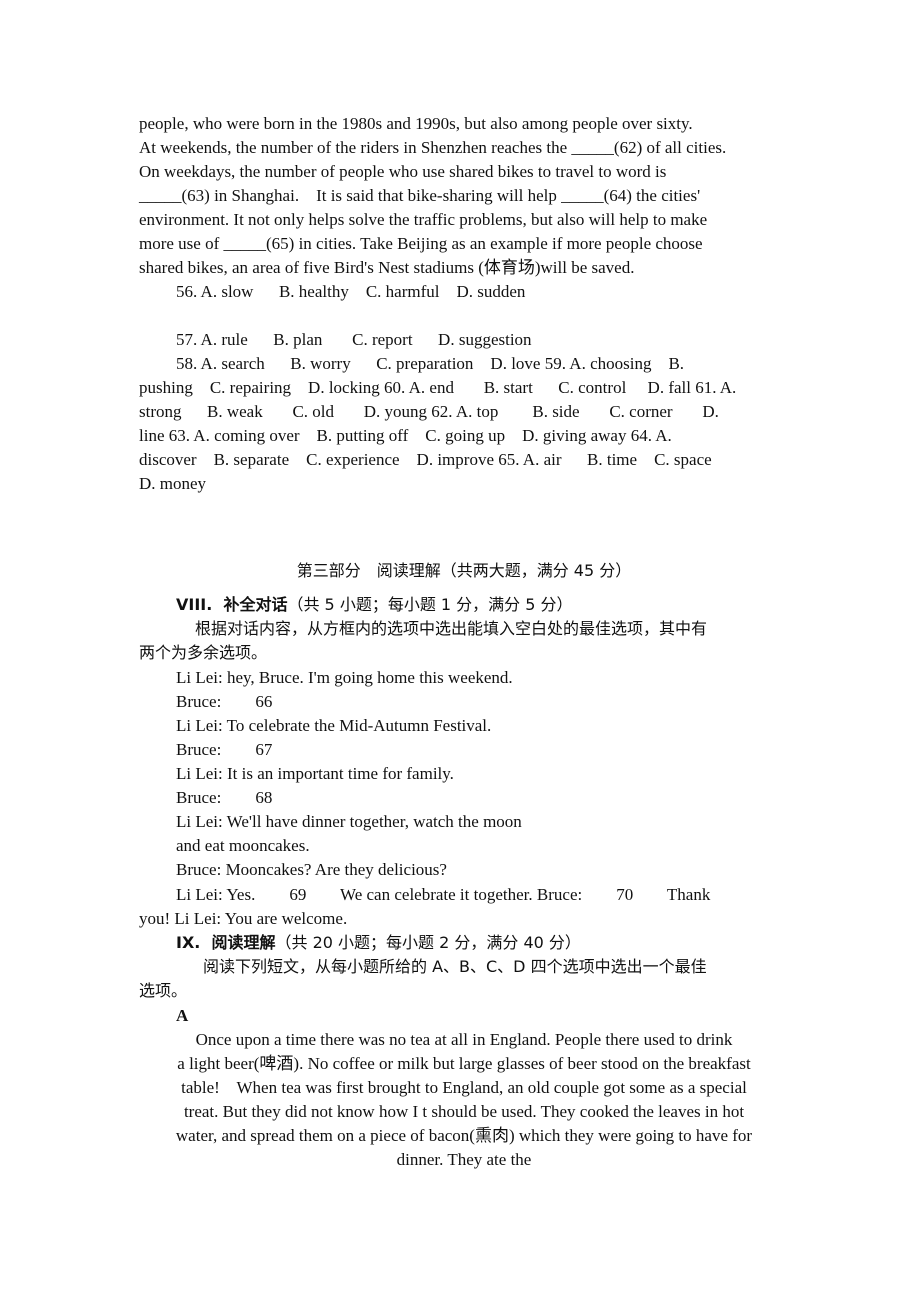 The height and width of the screenshot is (1302, 920). I want to click on section8-heading-bold: VIII. 补全对话, so click(232, 604).